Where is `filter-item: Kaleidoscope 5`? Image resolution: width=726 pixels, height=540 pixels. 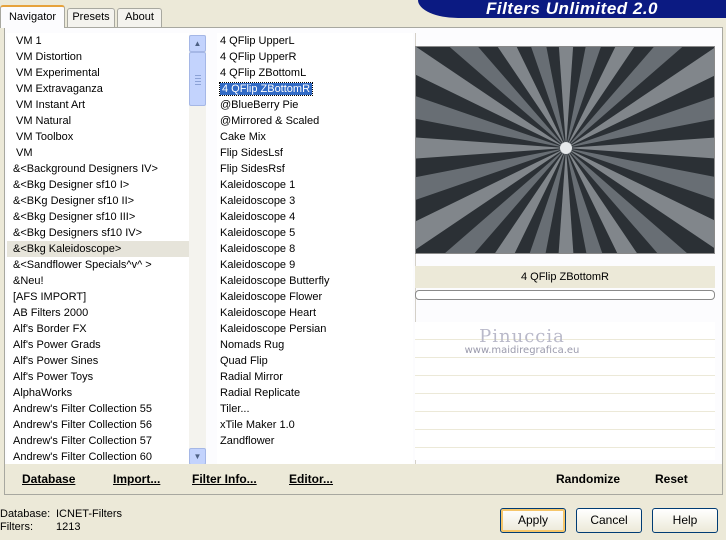
filter-item: Kaleidoscope 5 is located at coordinates (315, 233).